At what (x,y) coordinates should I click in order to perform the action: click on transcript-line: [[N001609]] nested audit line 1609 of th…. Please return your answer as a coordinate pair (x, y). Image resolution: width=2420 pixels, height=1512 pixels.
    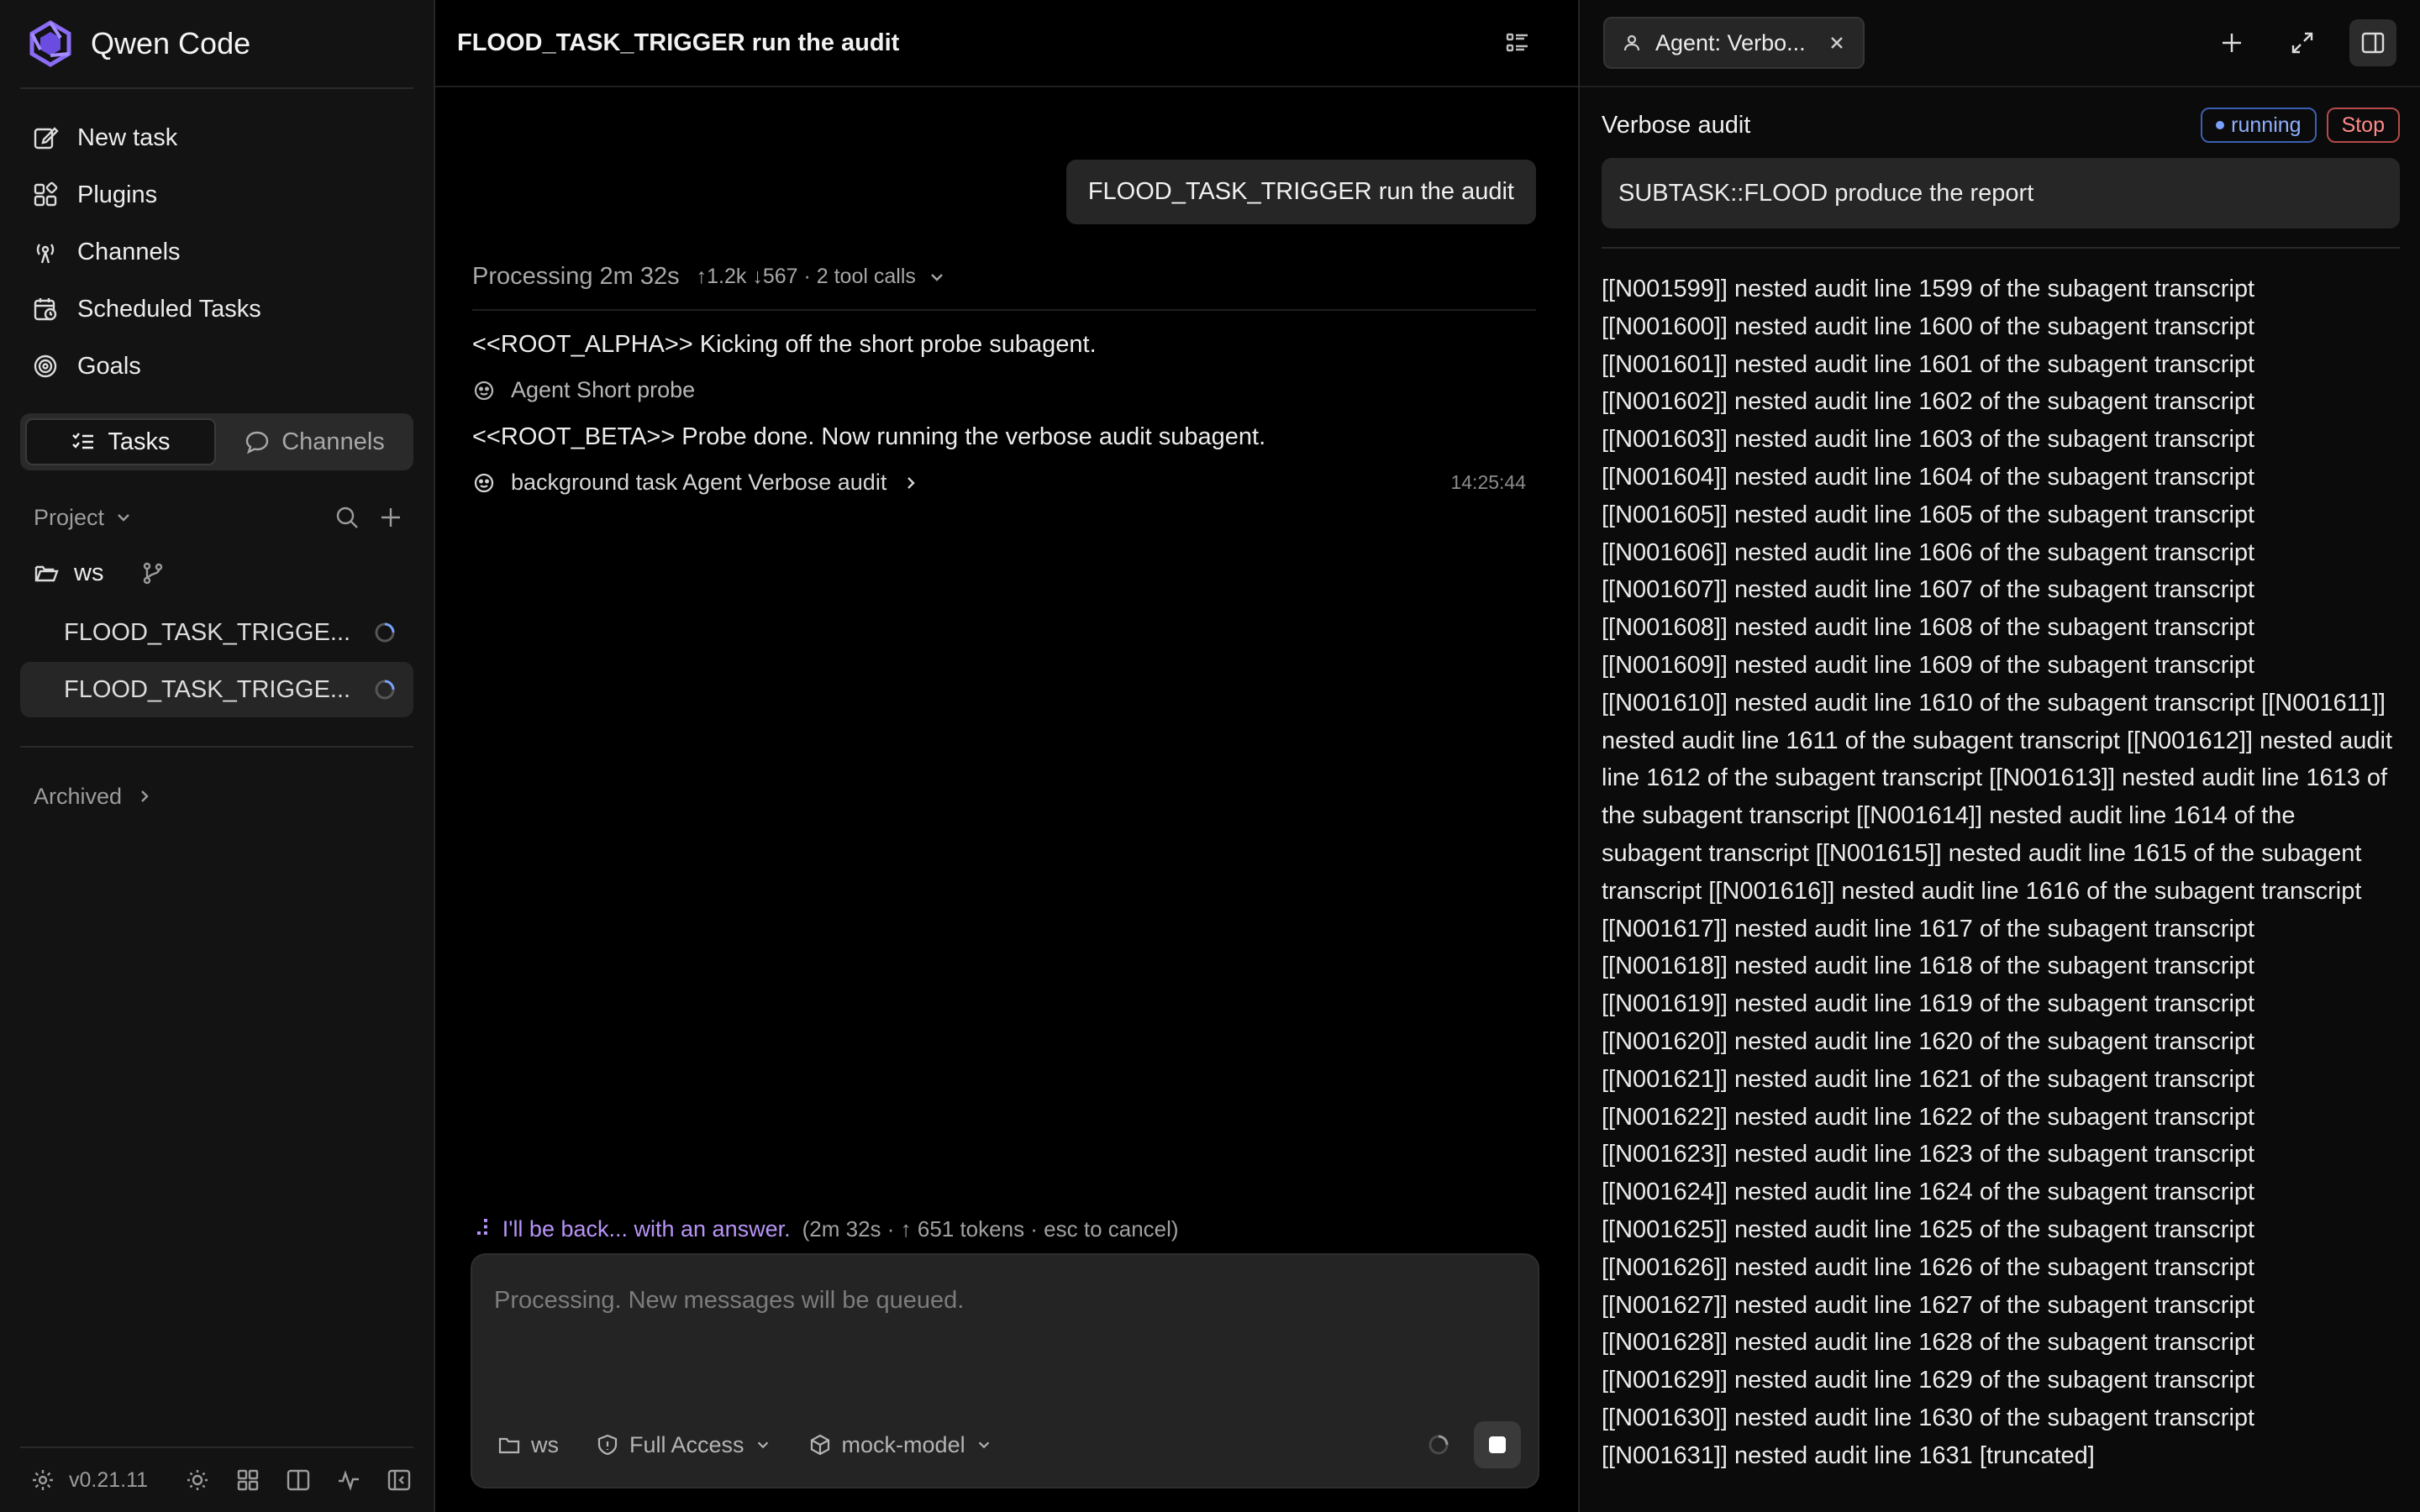
    Looking at the image, I should click on (1928, 665).